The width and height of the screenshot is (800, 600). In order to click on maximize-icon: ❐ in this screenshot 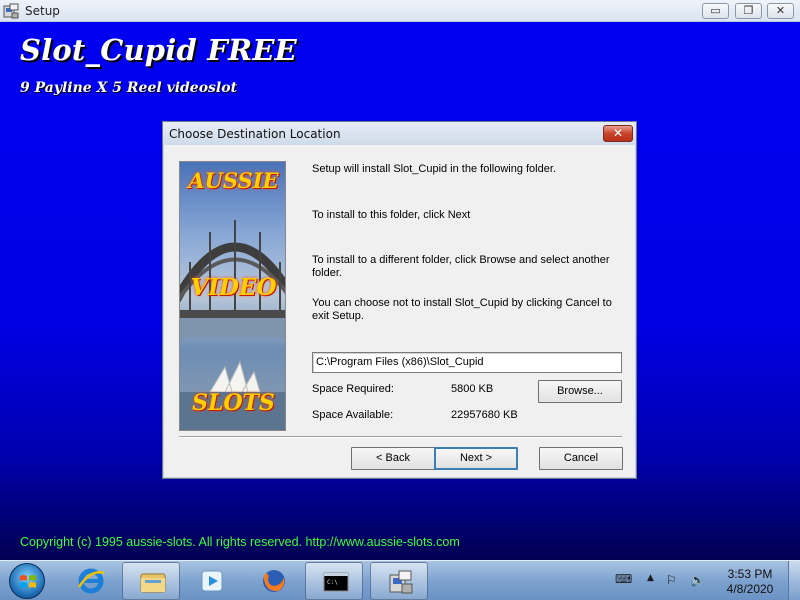, I will do `click(748, 10)`.